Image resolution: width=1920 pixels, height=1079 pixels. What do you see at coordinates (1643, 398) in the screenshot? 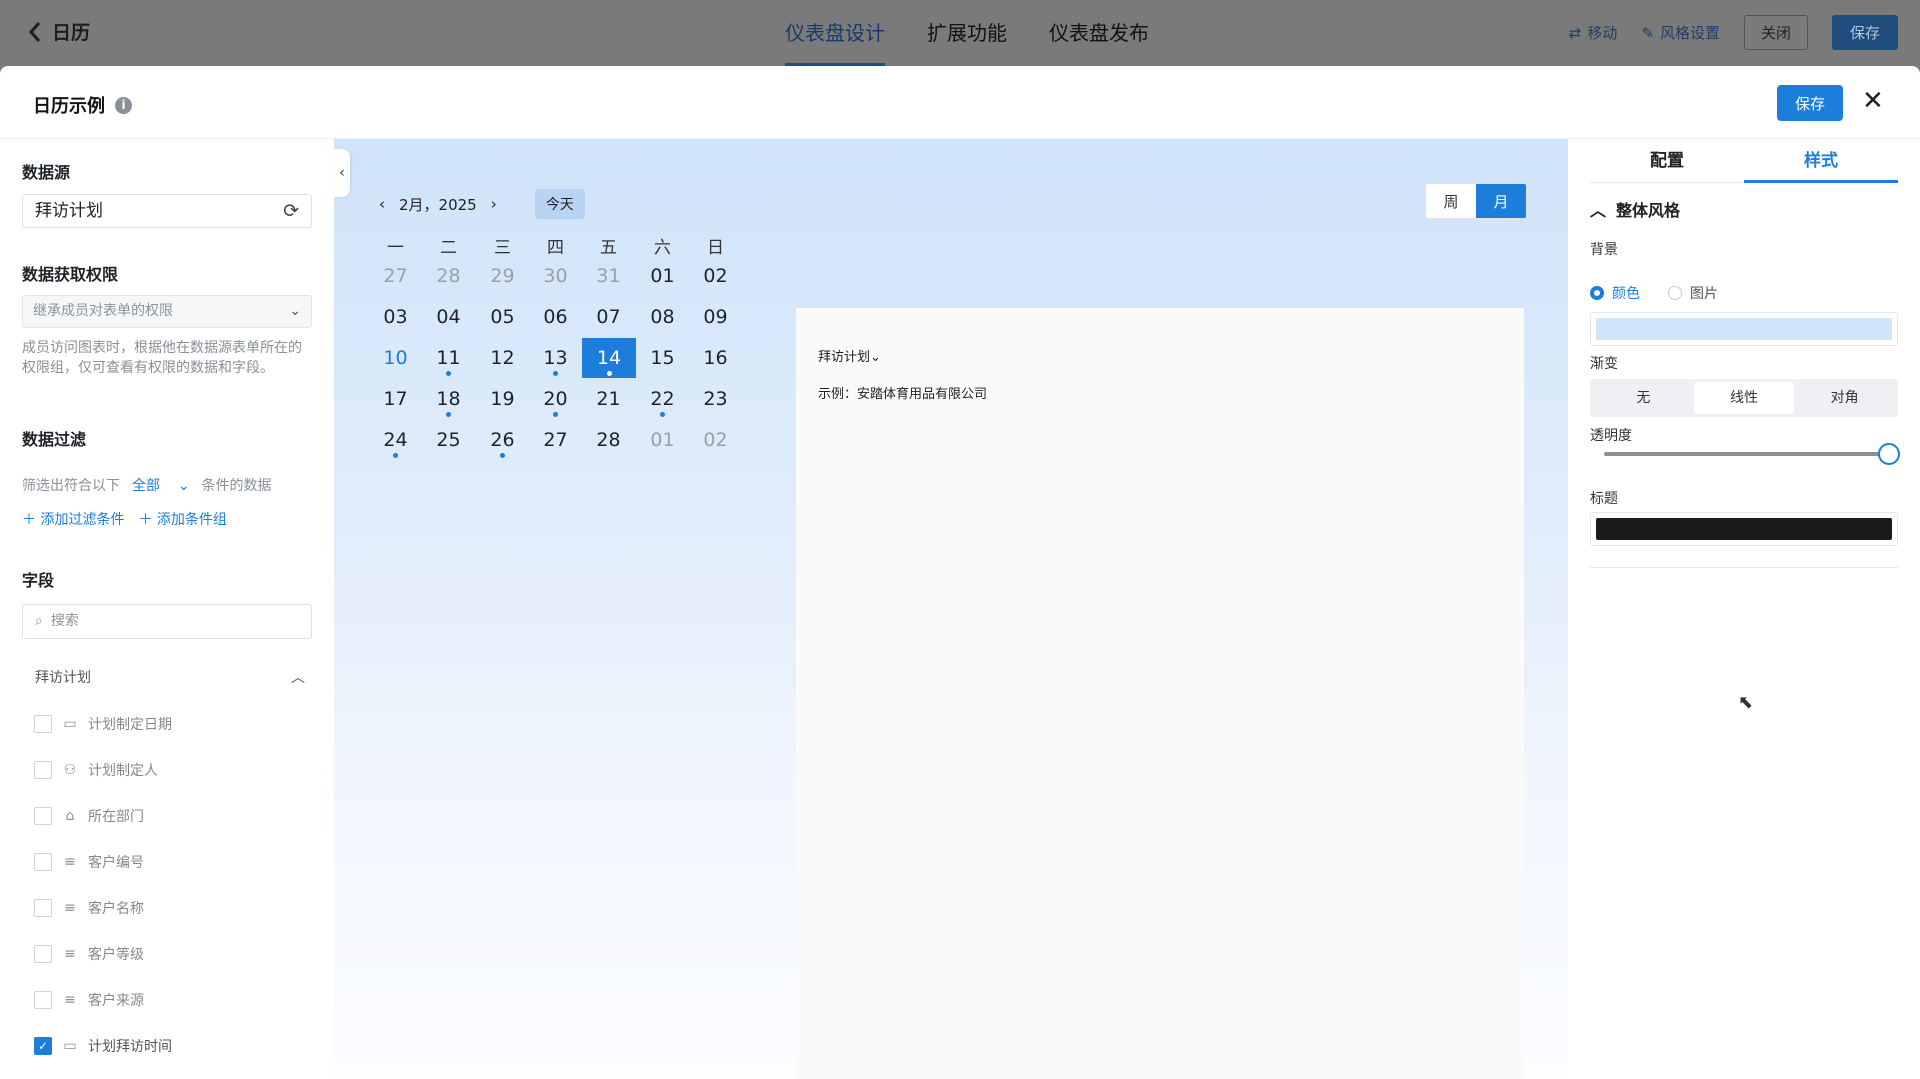
I see `gradient-none: 无` at bounding box center [1643, 398].